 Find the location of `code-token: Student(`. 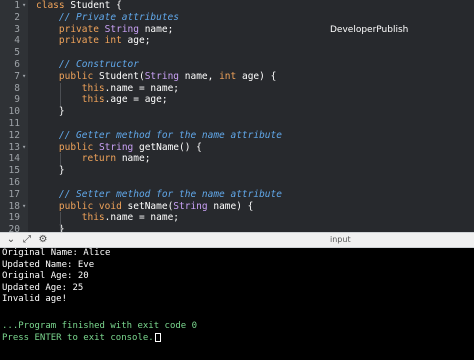

code-token: Student( is located at coordinates (121, 76).